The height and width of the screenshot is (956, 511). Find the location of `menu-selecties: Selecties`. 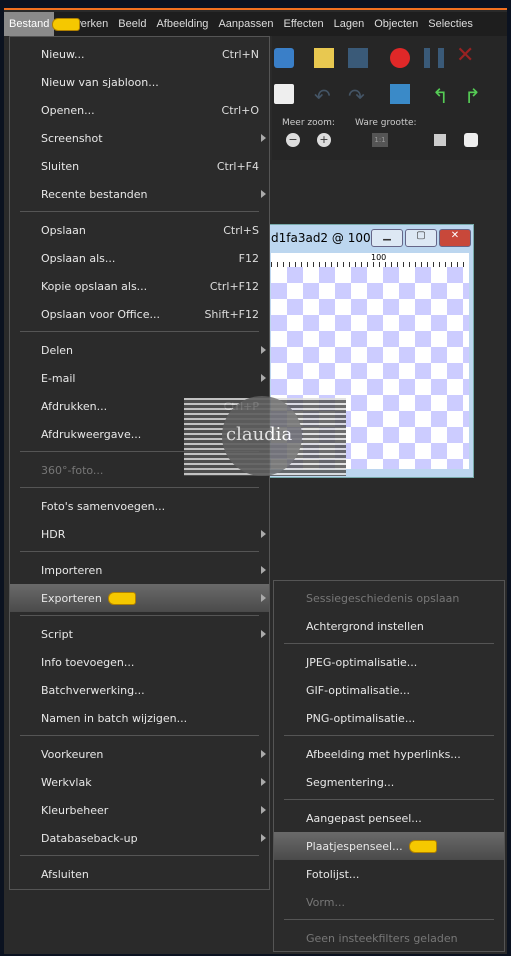

menu-selecties: Selecties is located at coordinates (450, 24).